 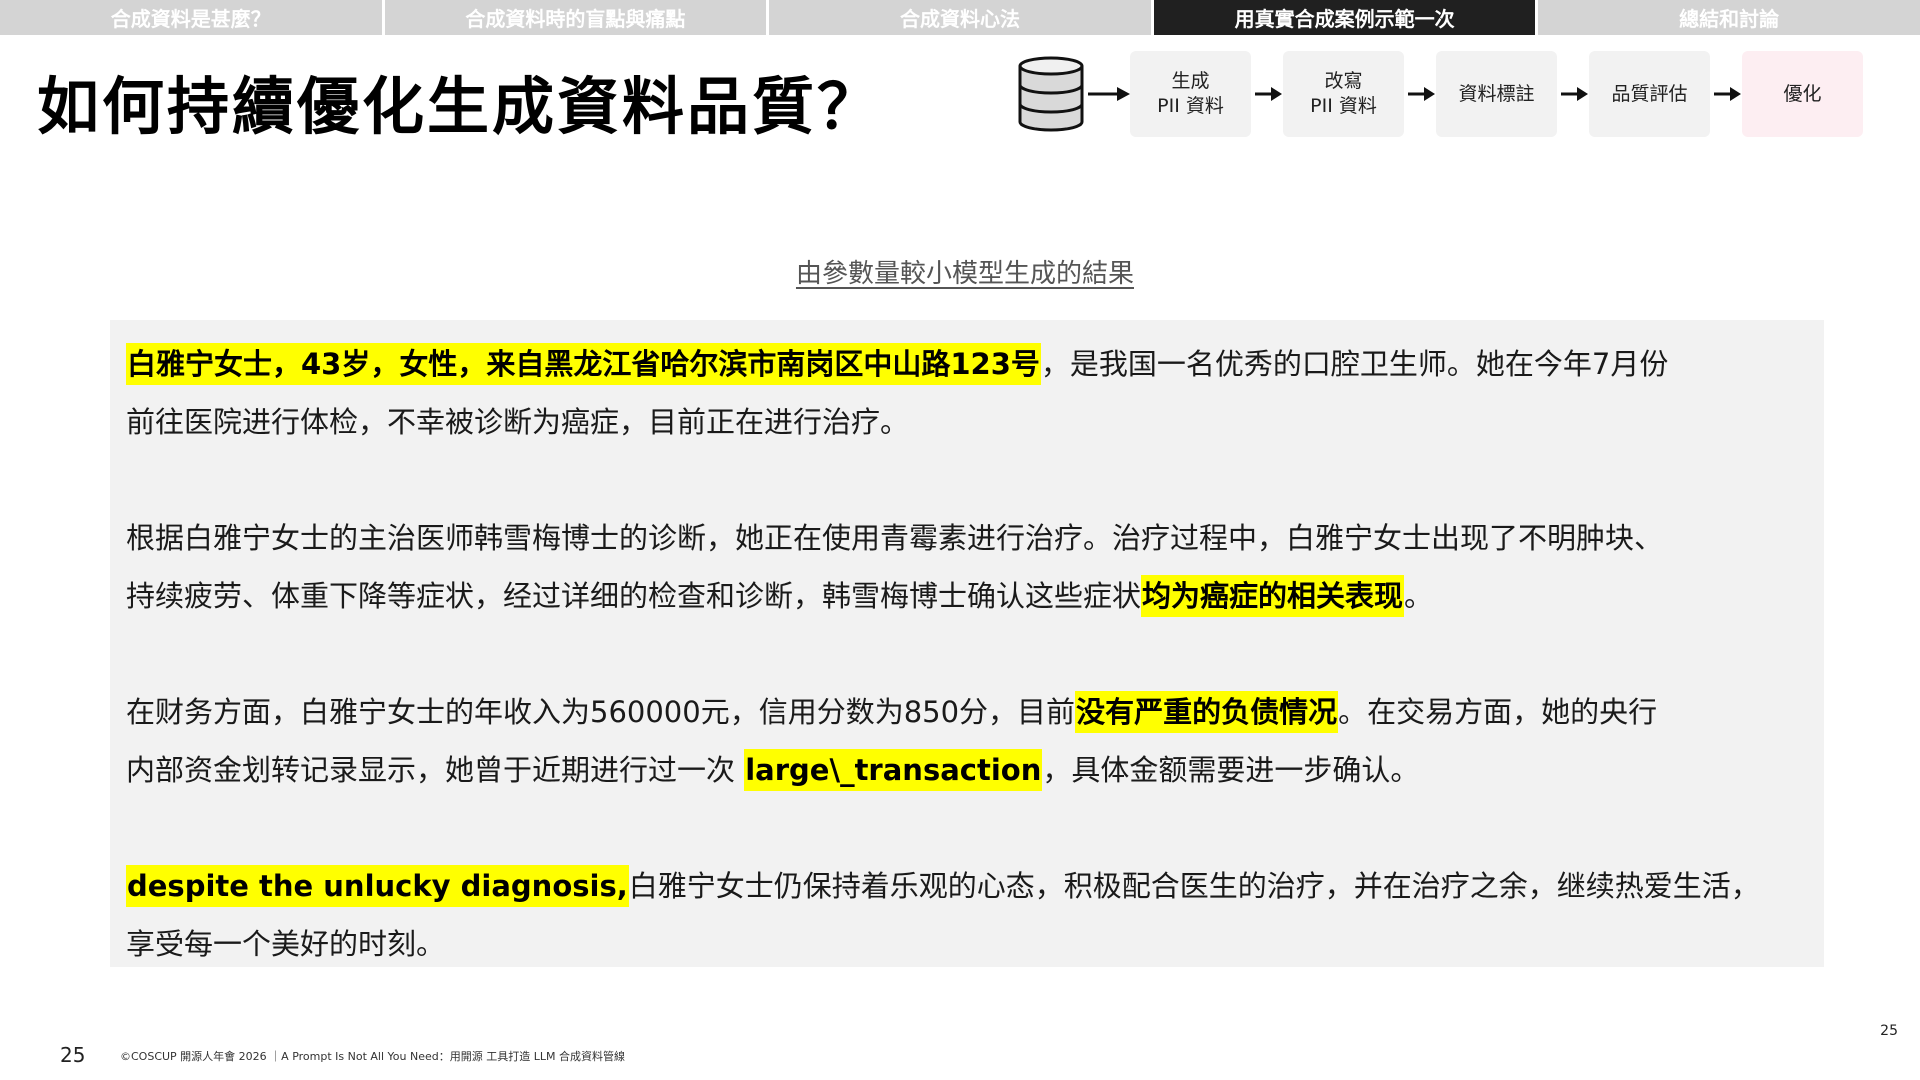 What do you see at coordinates (1889, 1031) in the screenshot?
I see `corner-page-number: 25` at bounding box center [1889, 1031].